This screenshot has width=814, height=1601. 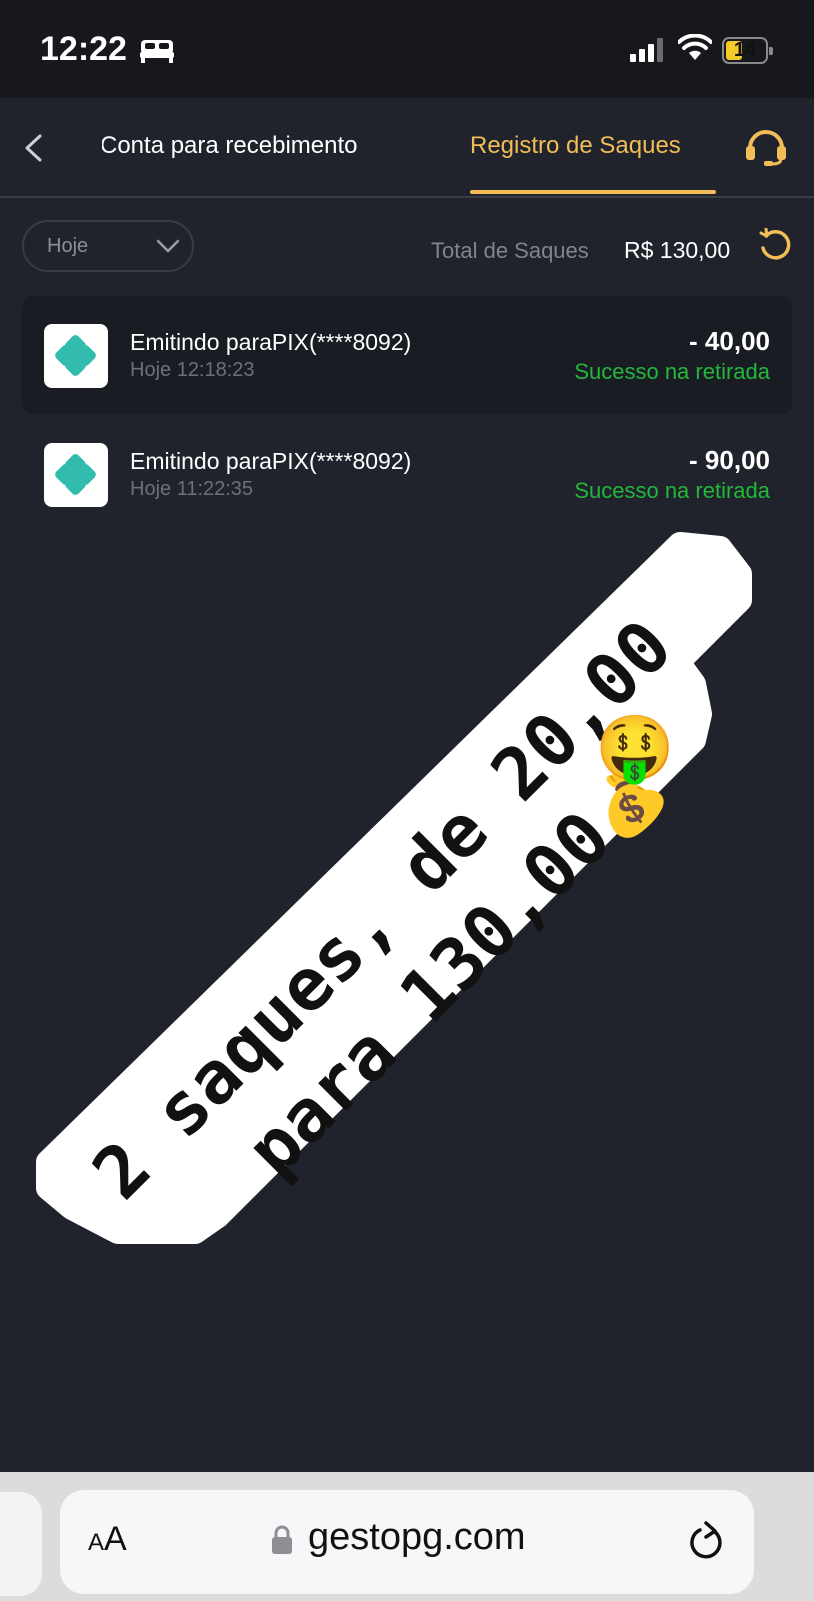 What do you see at coordinates (83, 49) in the screenshot?
I see `status-time: 12:22` at bounding box center [83, 49].